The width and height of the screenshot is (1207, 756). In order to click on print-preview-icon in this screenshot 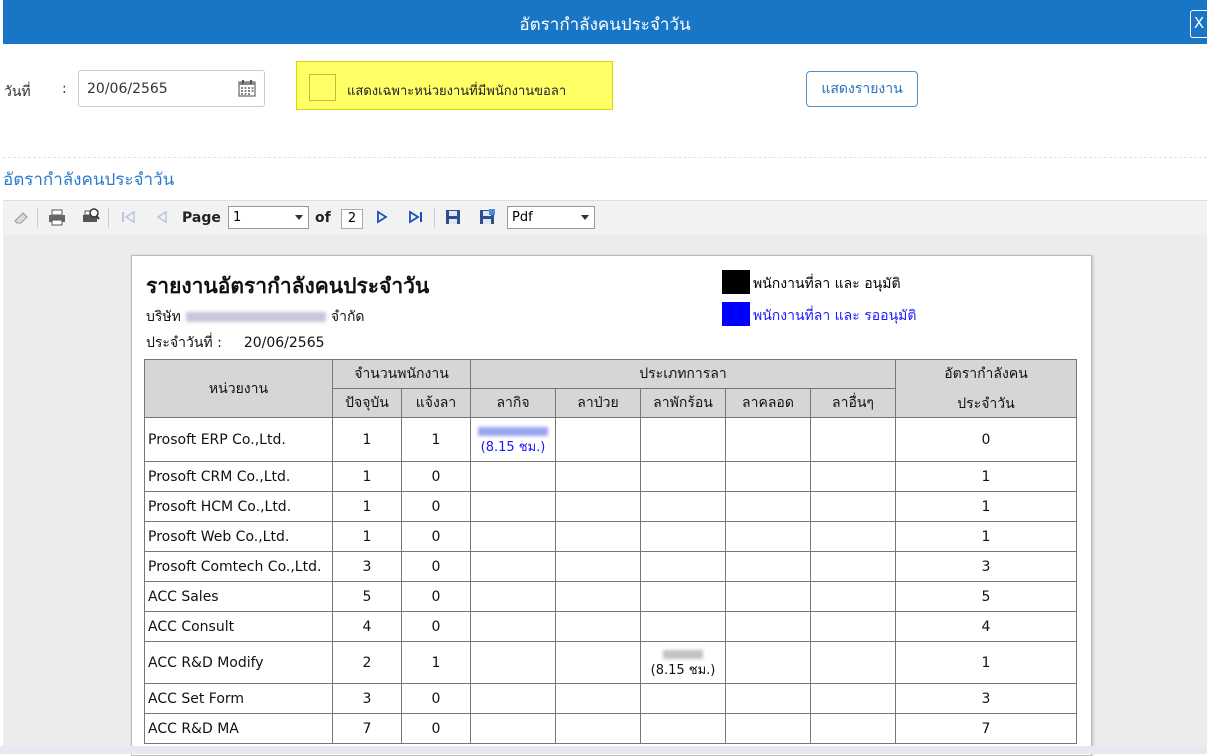, I will do `click(91, 217)`.